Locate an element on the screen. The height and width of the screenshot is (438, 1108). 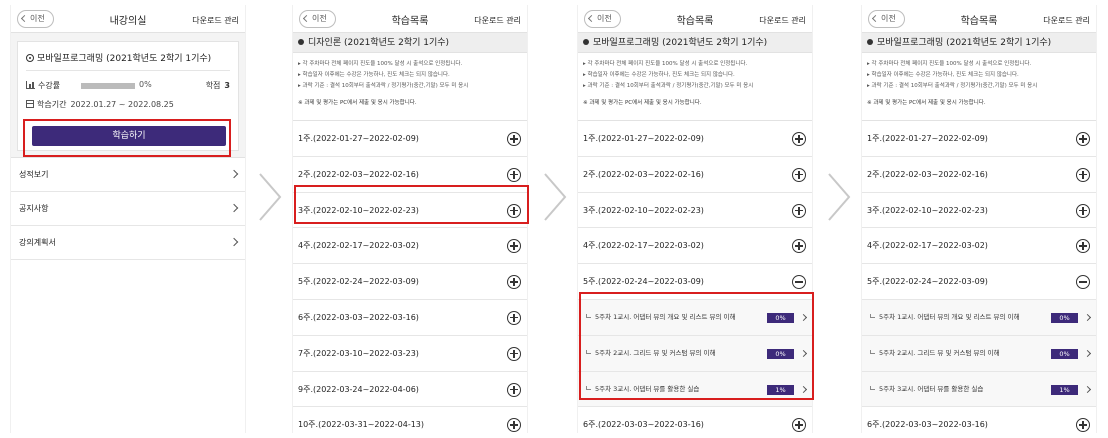
calendar-icon is located at coordinates (30, 104).